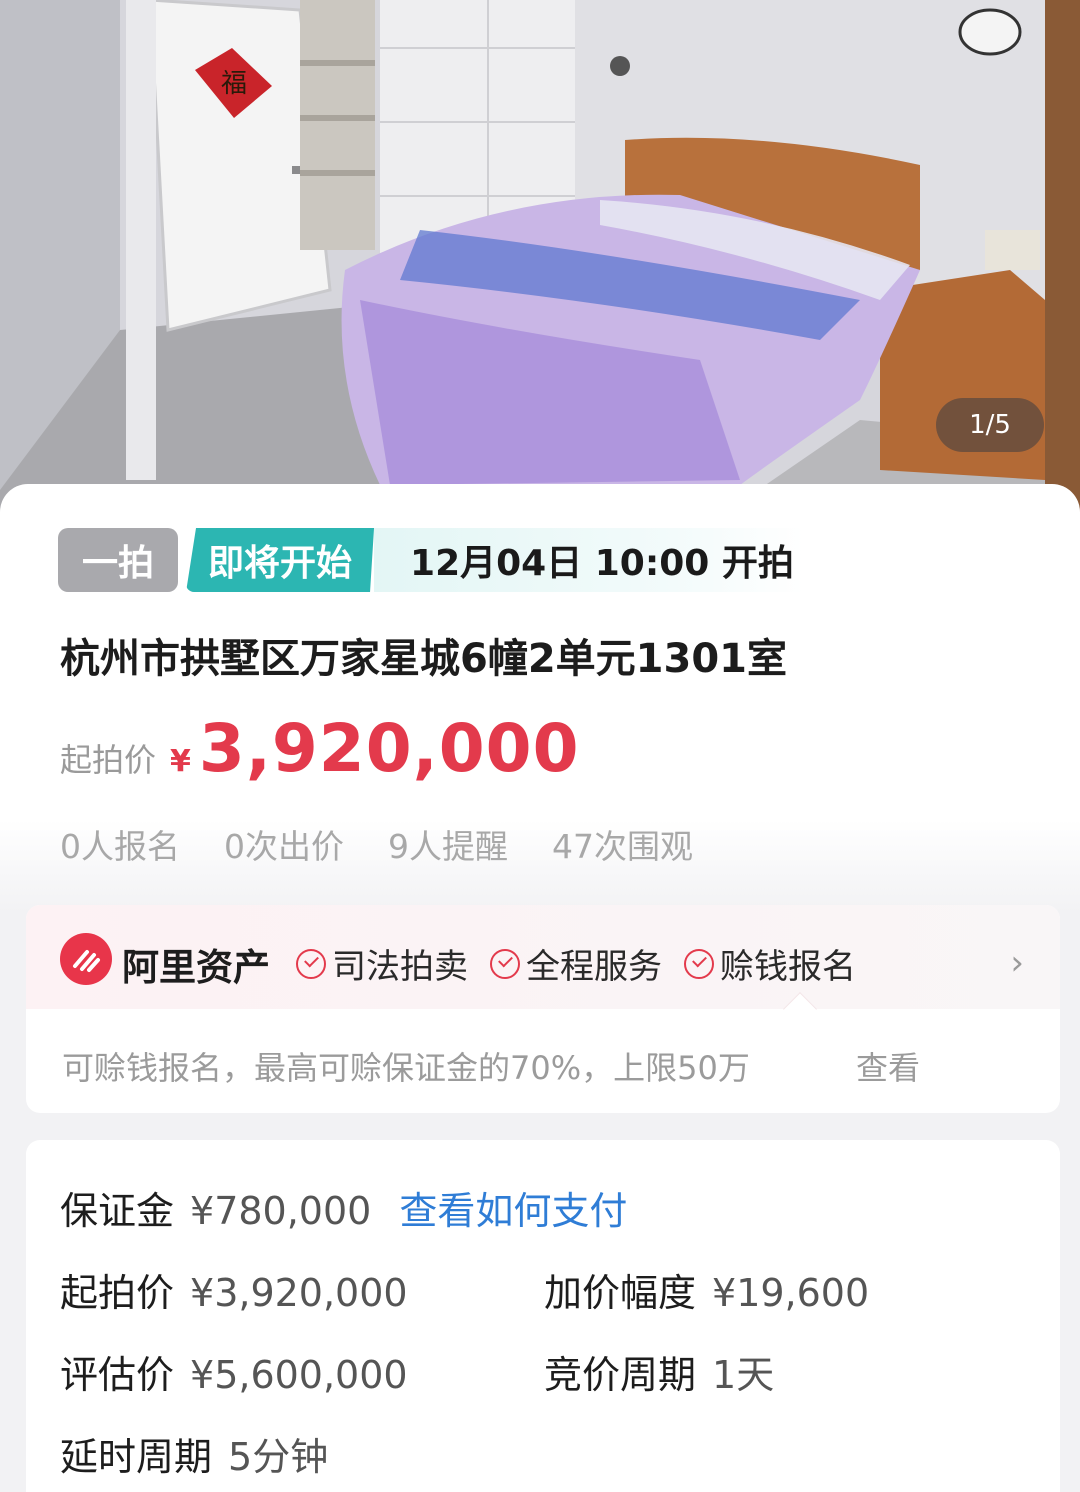 This screenshot has width=1080, height=1492. I want to click on photo-counter: 1/5, so click(990, 425).